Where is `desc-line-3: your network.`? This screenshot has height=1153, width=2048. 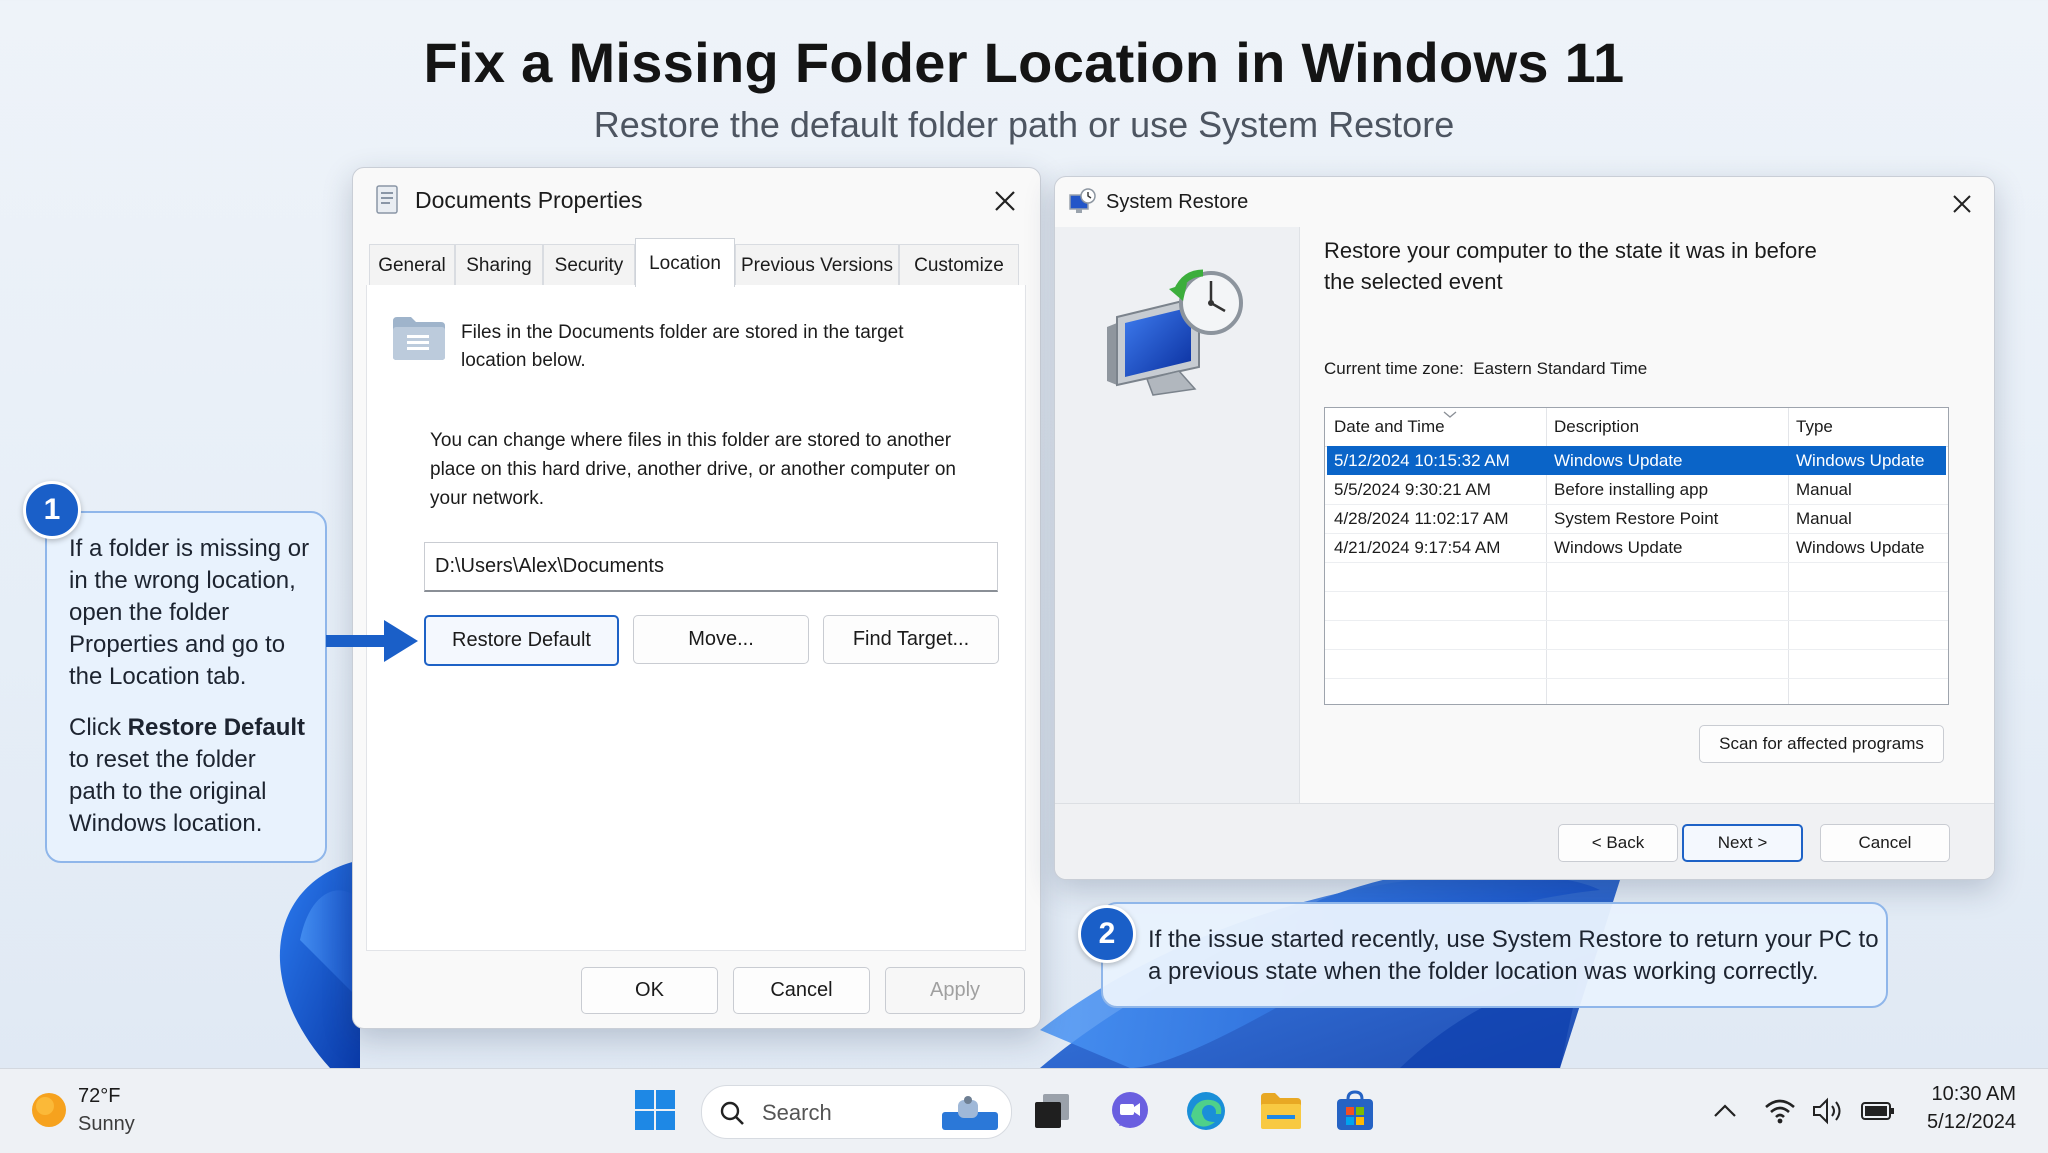
desc-line-3: your network. is located at coordinates (487, 498).